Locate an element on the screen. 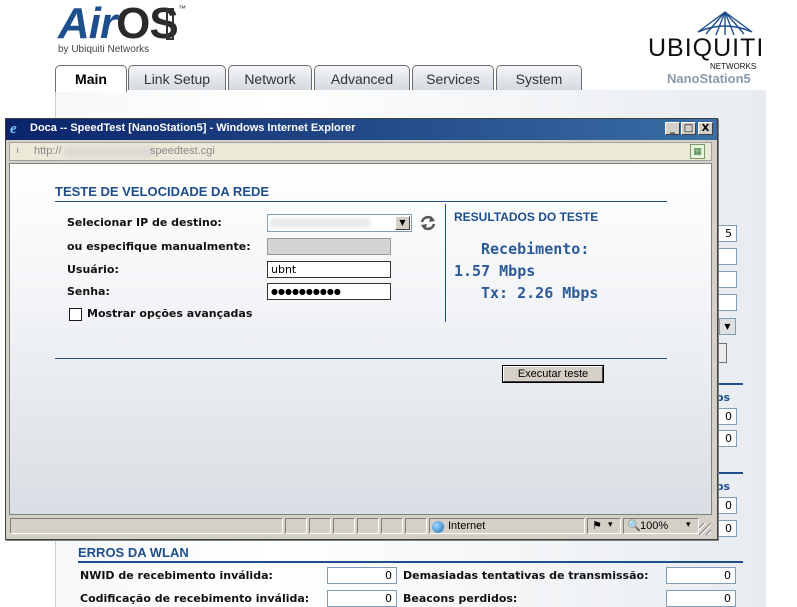 Image resolution: width=797 pixels, height=607 pixels. advanced-options-checkbox is located at coordinates (75, 314).